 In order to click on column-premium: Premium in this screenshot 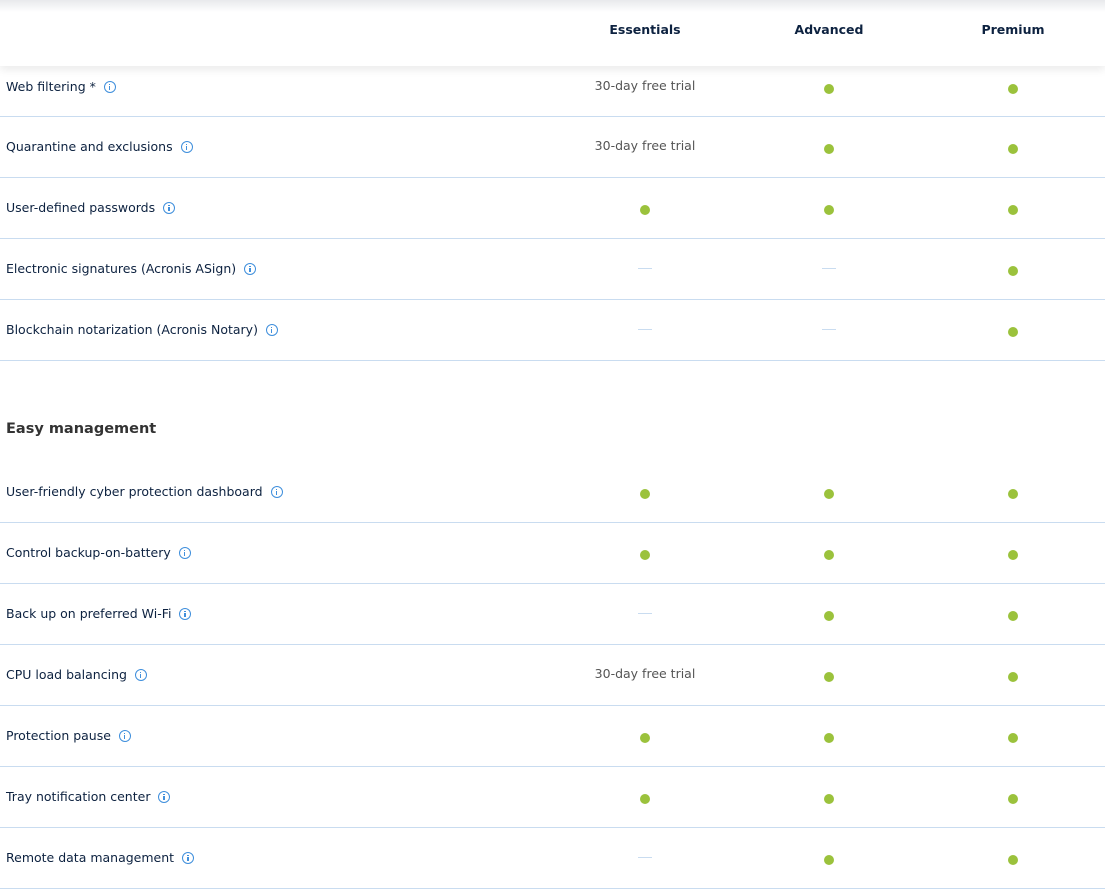, I will do `click(1013, 29)`.